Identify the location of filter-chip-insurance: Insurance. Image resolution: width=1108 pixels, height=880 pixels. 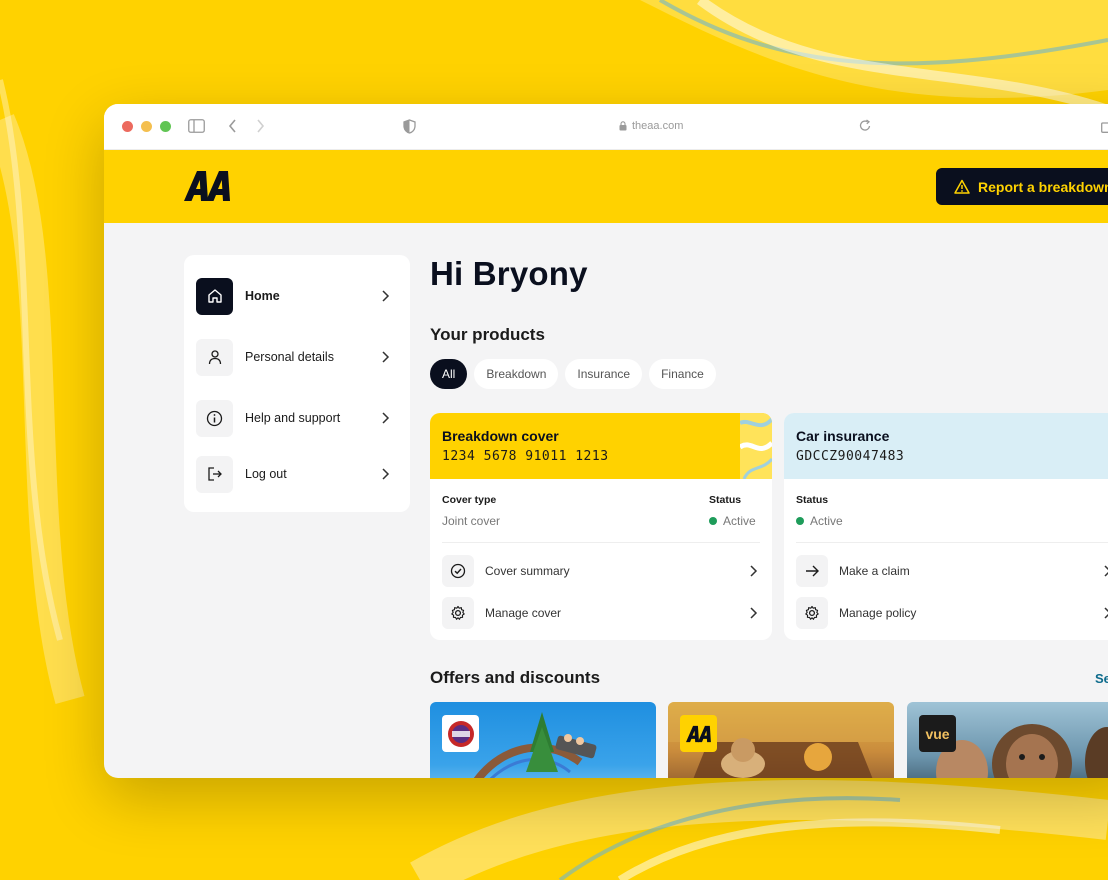
(604, 374).